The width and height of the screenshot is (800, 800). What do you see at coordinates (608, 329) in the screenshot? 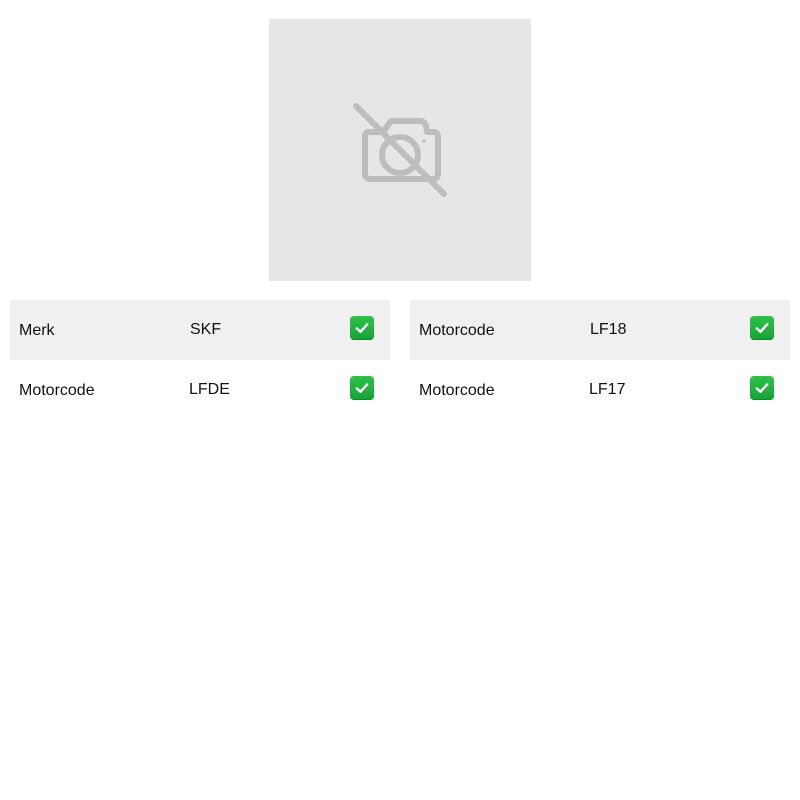
I see `spec-value: LF18` at bounding box center [608, 329].